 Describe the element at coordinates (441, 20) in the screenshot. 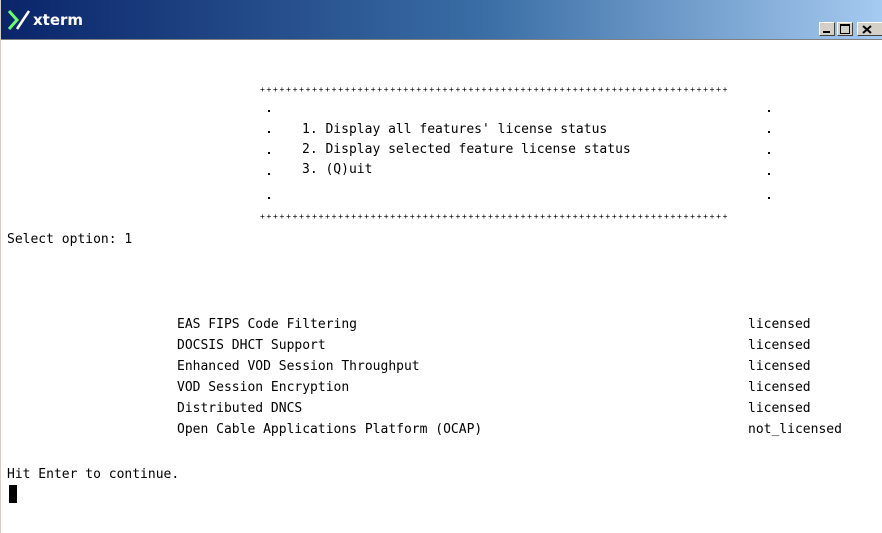

I see `title-bar: xterm` at that location.